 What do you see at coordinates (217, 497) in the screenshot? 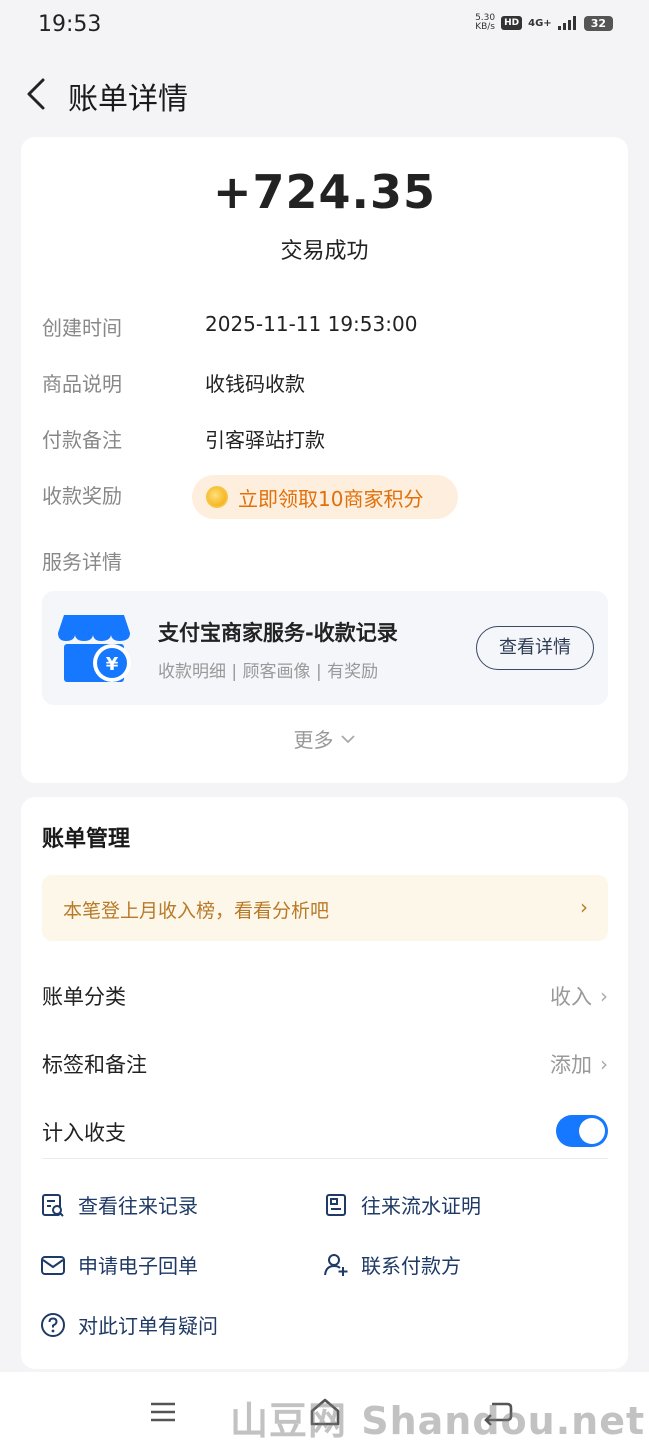
I see `coin-icon` at bounding box center [217, 497].